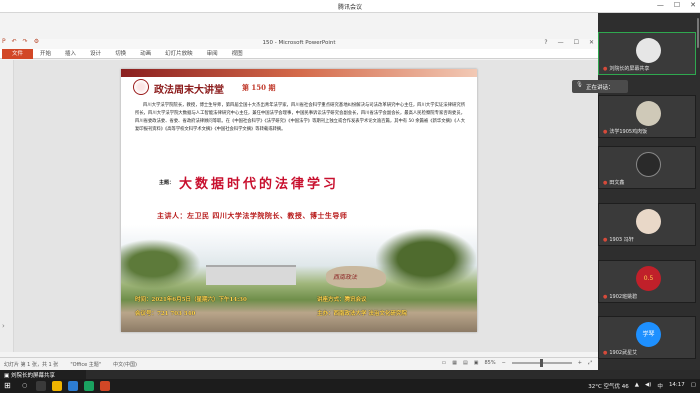 Image resolution: width=700 pixels, height=393 pixels. Describe the element at coordinates (660, 386) in the screenshot. I see `input-method: 中` at that location.